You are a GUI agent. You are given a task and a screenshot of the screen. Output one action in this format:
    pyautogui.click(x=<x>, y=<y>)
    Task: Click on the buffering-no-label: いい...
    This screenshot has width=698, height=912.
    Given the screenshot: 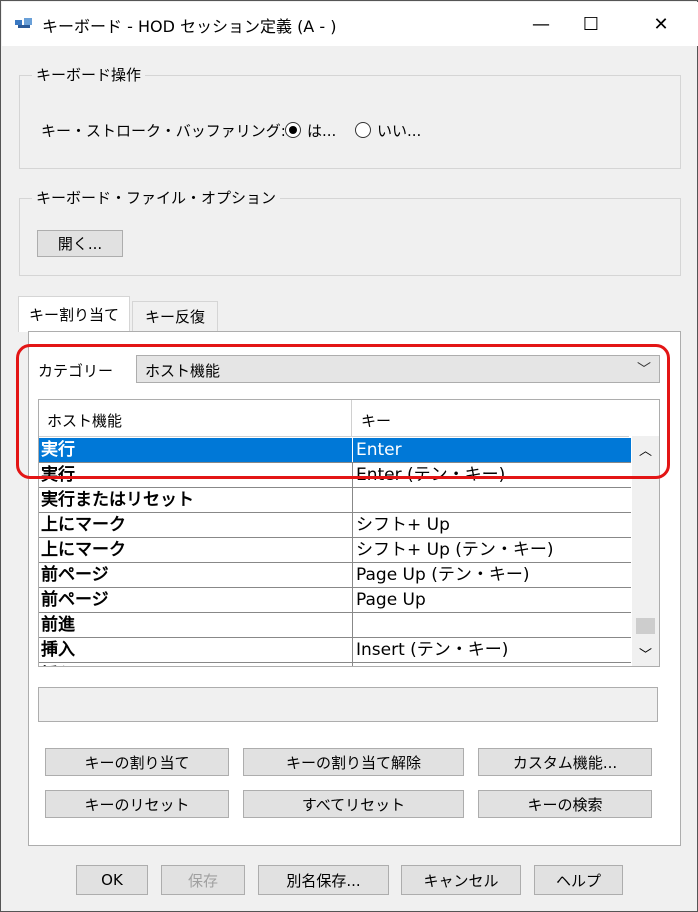 What is the action you would take?
    pyautogui.click(x=399, y=130)
    